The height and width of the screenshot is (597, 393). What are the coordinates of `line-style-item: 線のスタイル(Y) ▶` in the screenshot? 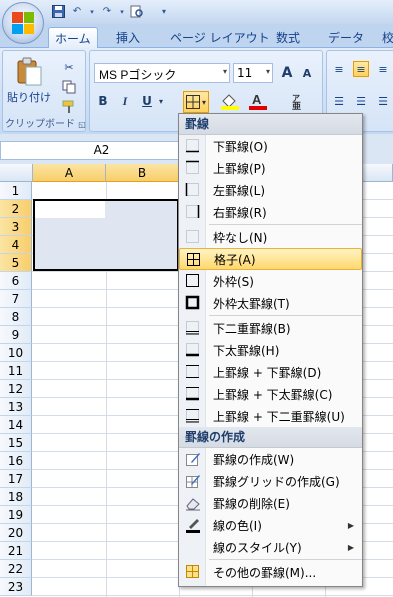 It's located at (270, 547).